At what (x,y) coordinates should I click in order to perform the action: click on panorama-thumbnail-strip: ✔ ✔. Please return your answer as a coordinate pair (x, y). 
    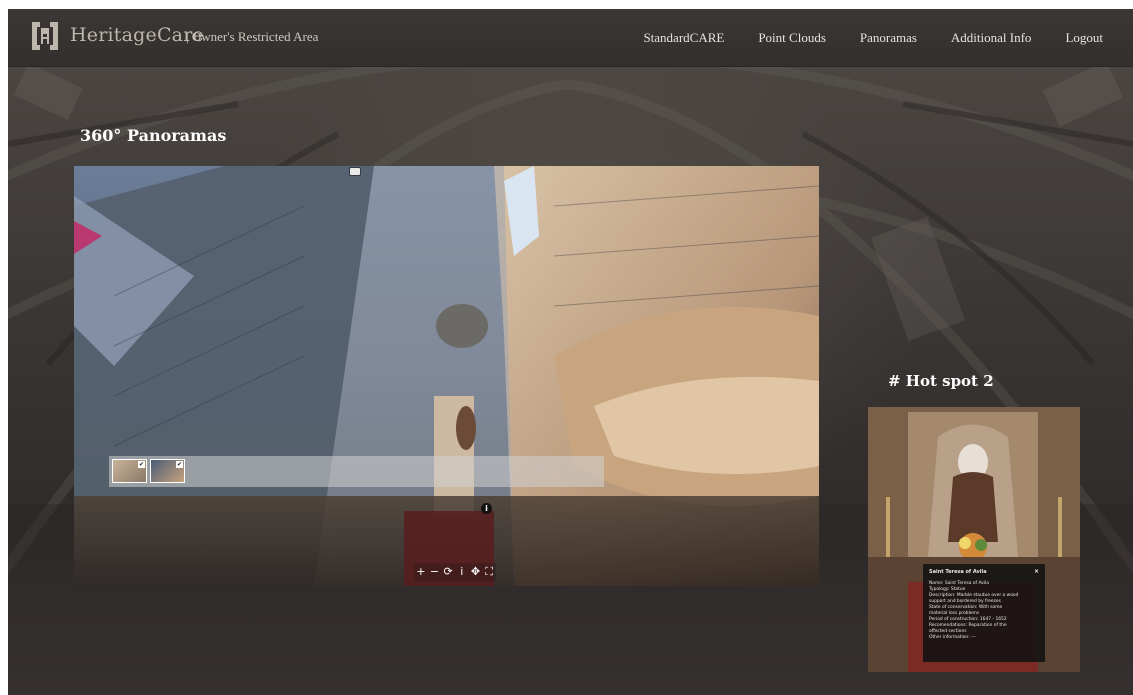
    Looking at the image, I should click on (356, 471).